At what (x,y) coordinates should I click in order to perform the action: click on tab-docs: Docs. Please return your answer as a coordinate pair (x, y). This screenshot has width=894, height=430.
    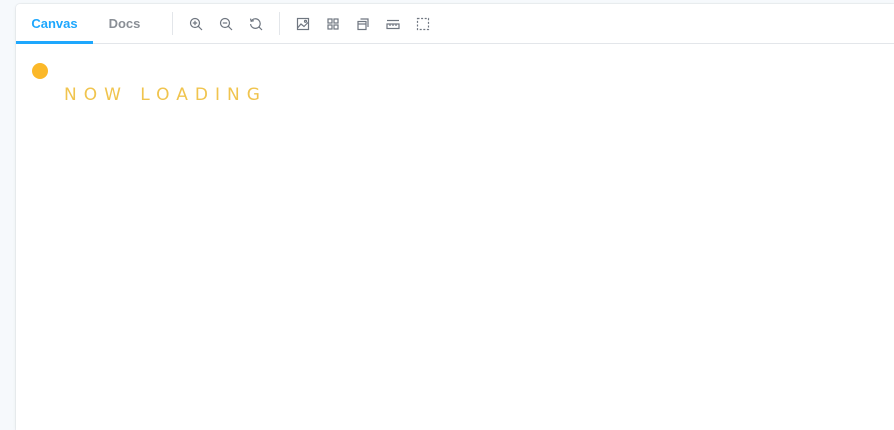
    Looking at the image, I should click on (124, 23).